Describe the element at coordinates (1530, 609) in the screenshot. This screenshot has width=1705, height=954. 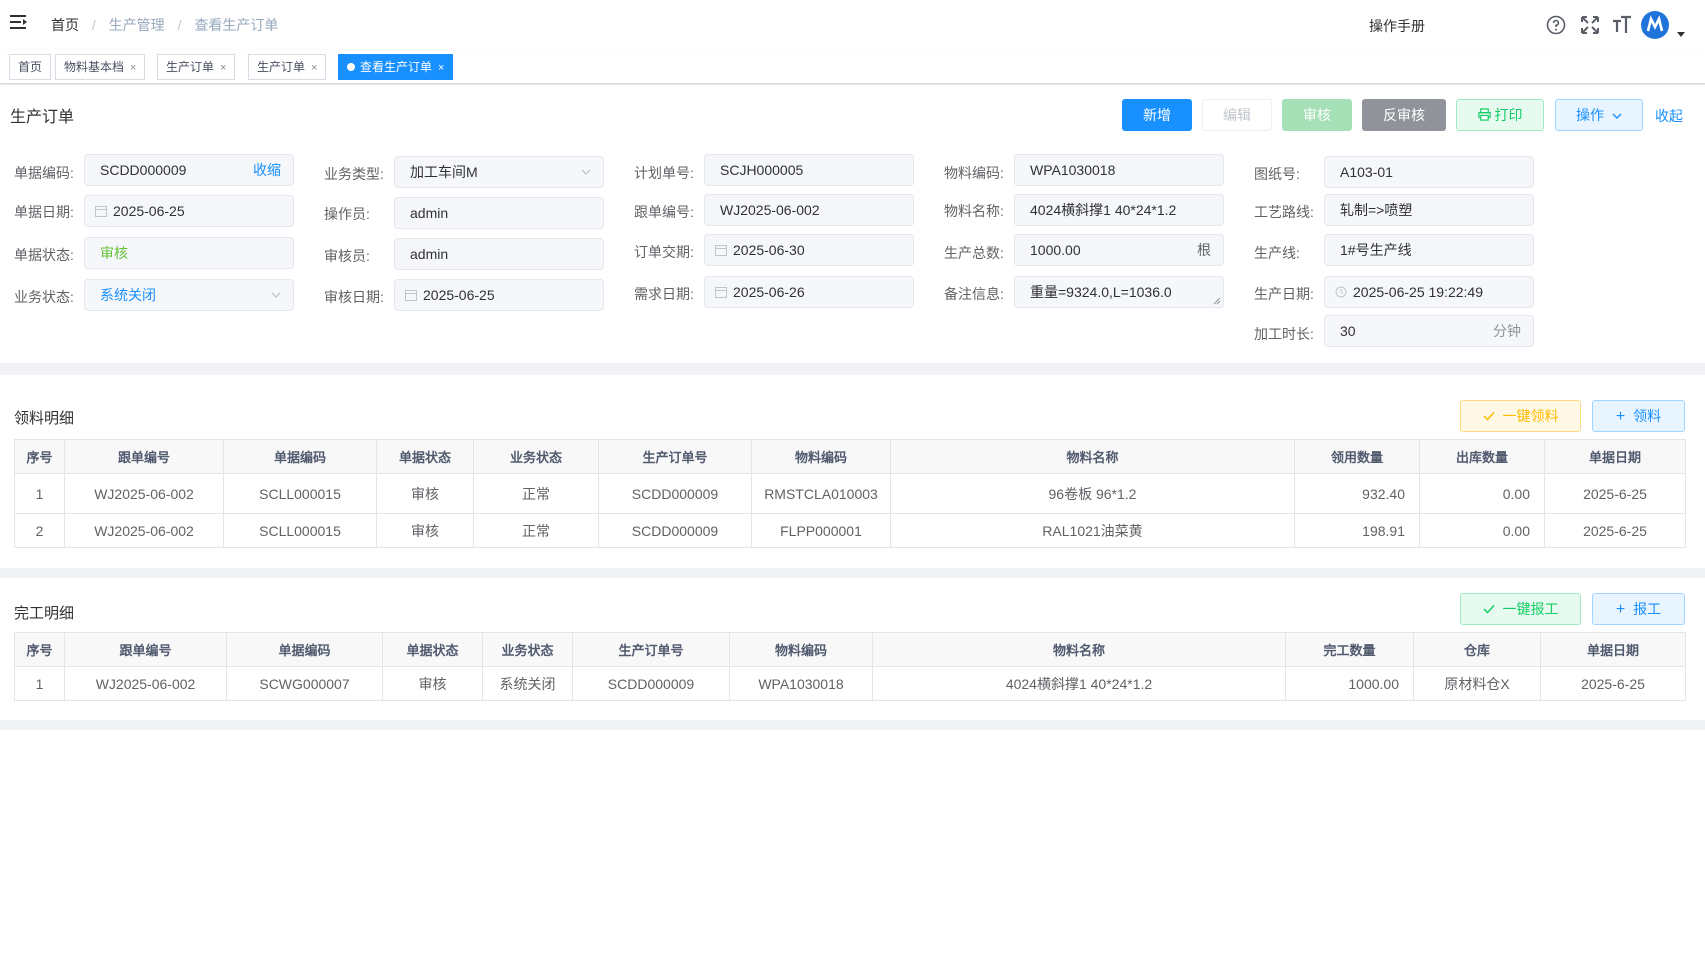
I see `one-click-report-label: 一键报工` at that location.